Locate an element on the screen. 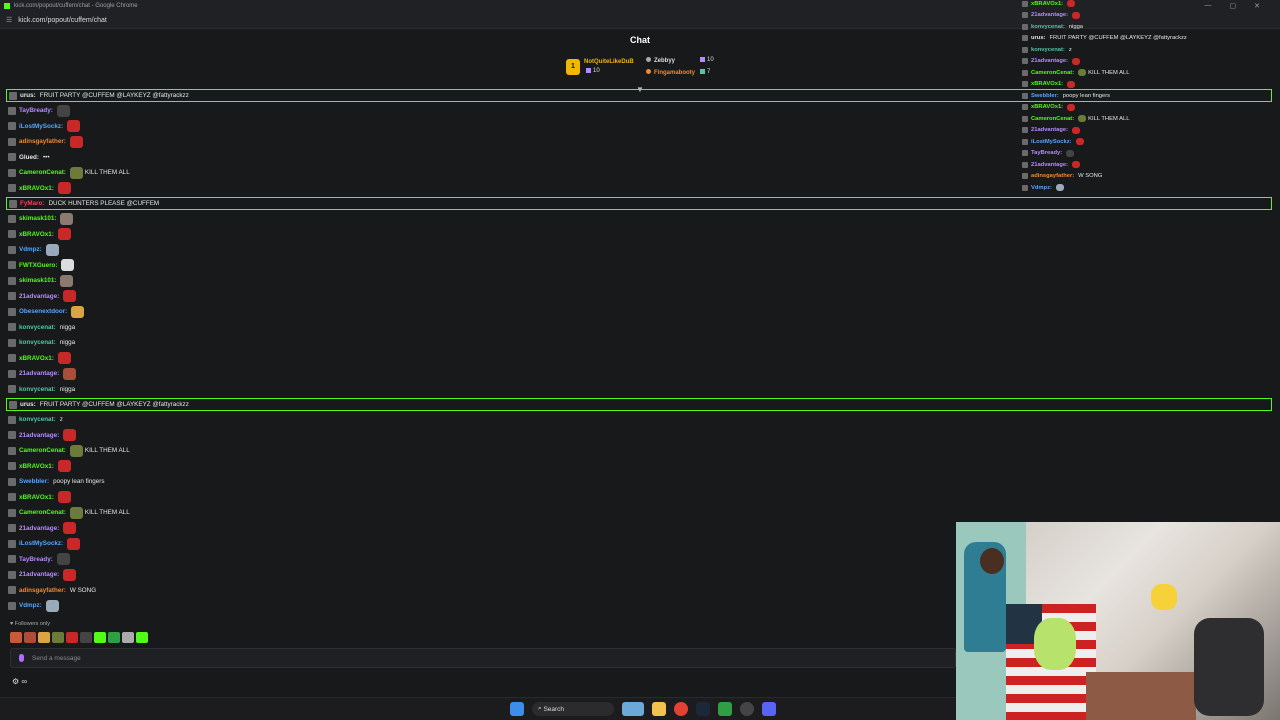  windows-start-icon is located at coordinates (517, 709).